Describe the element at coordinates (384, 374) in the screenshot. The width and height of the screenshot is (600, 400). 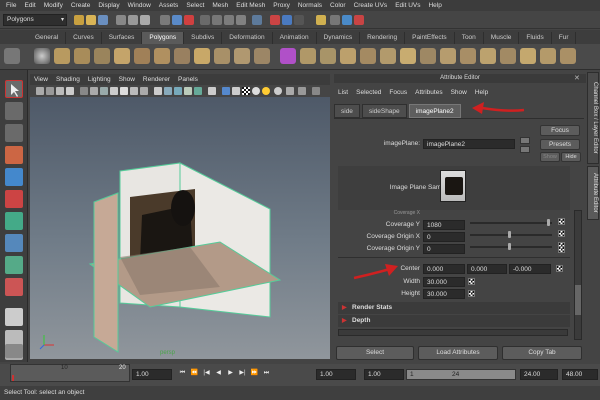
I see `playback-start-field: 1.00` at that location.